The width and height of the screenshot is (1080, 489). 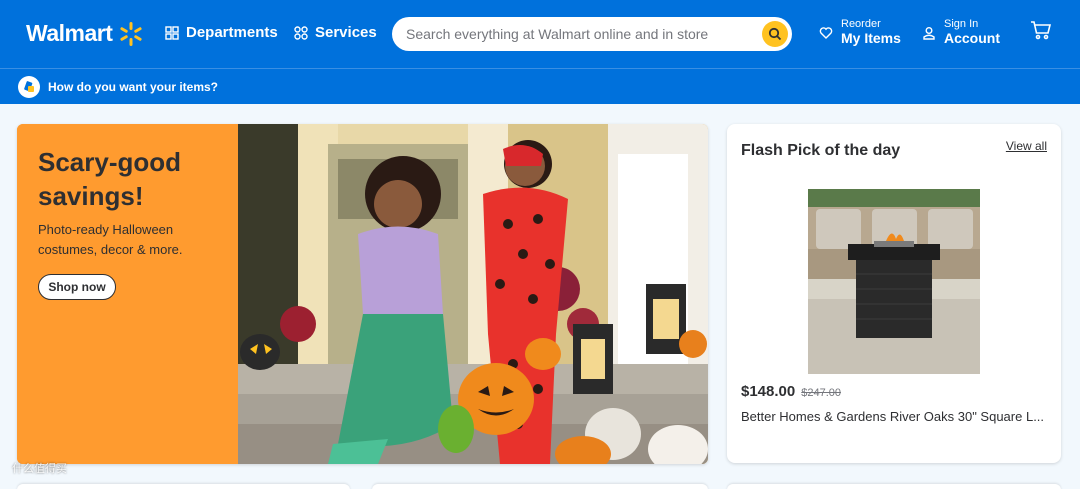 What do you see at coordinates (69, 33) in the screenshot?
I see `logo-text: Walmart` at bounding box center [69, 33].